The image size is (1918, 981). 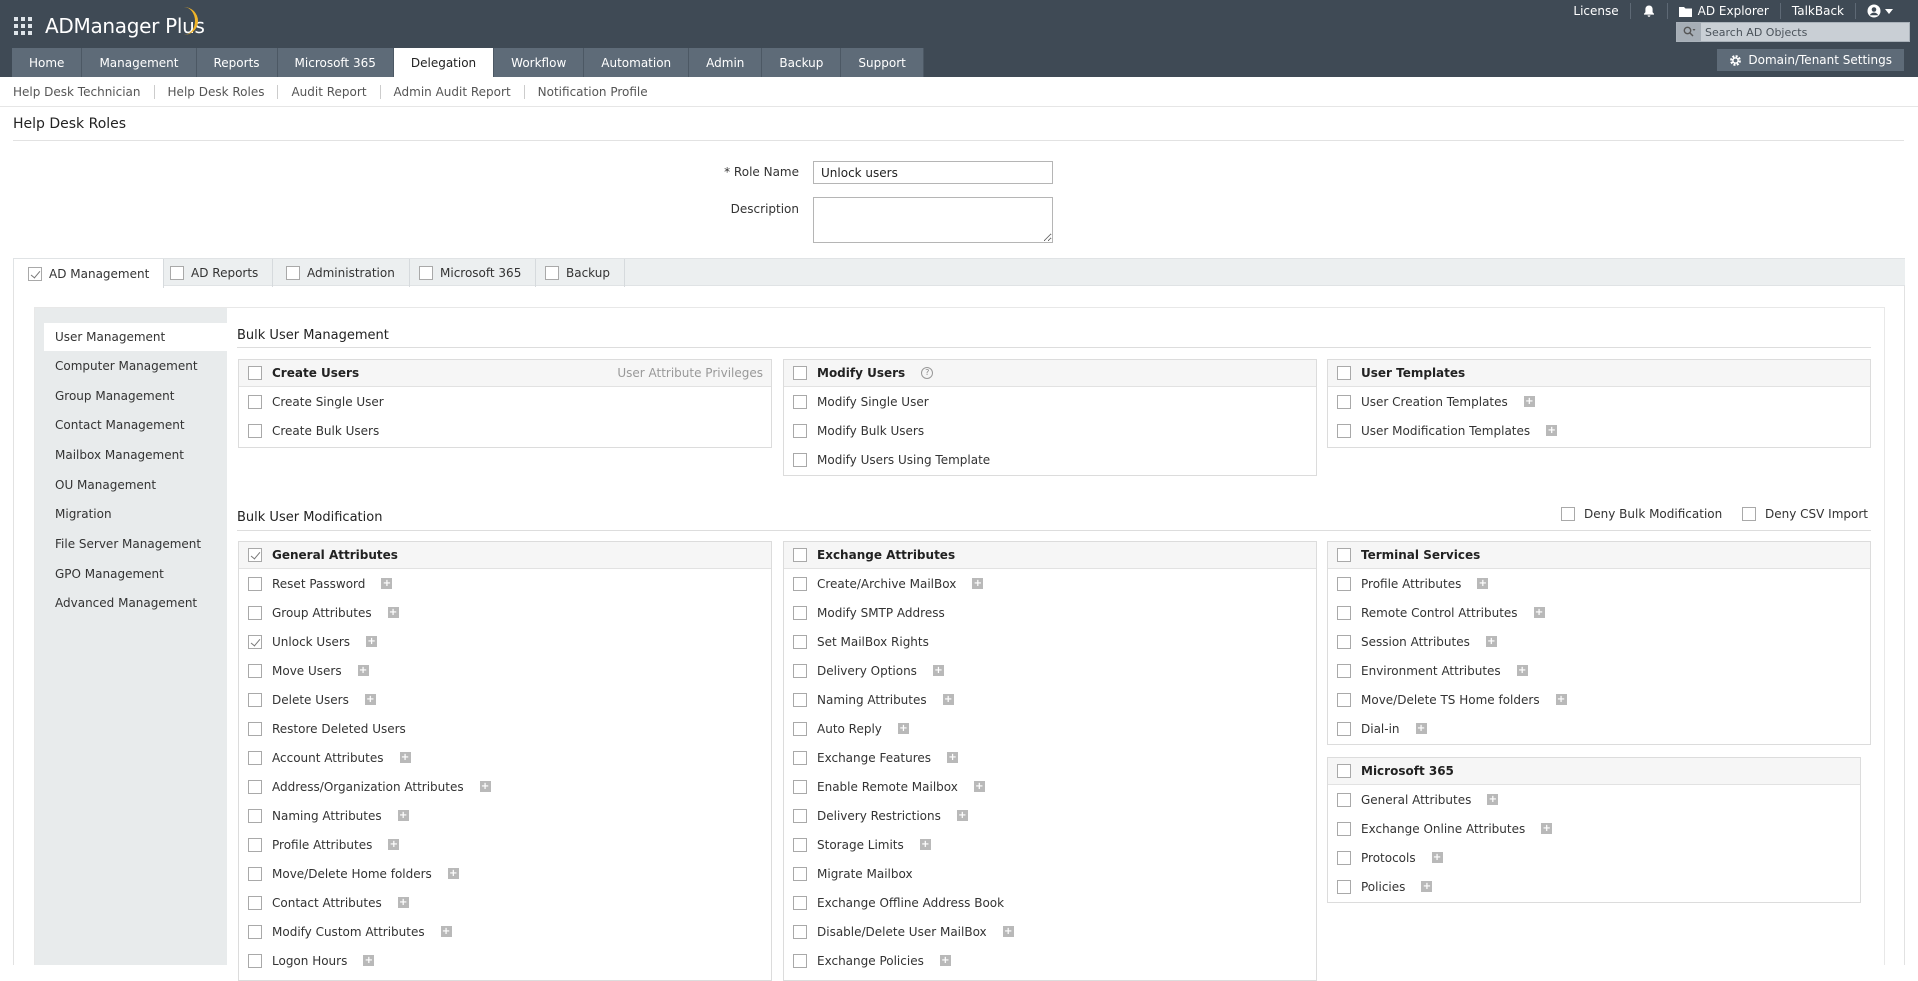 I want to click on menu-mailbox-management: Mailbox Management, so click(x=131, y=455).